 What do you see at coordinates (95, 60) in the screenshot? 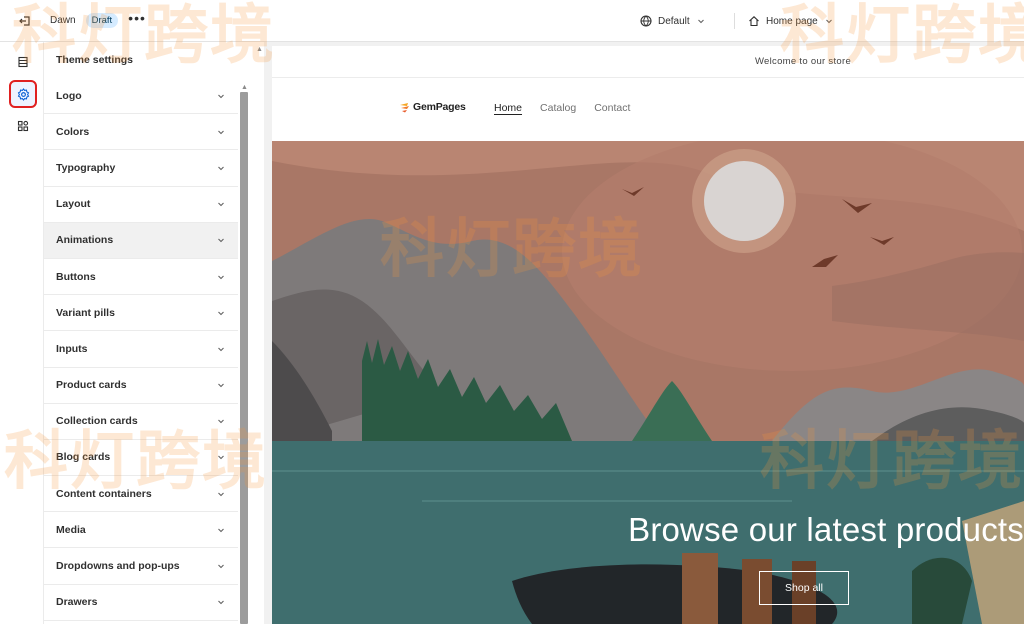
I see `panel-title: Theme settings` at bounding box center [95, 60].